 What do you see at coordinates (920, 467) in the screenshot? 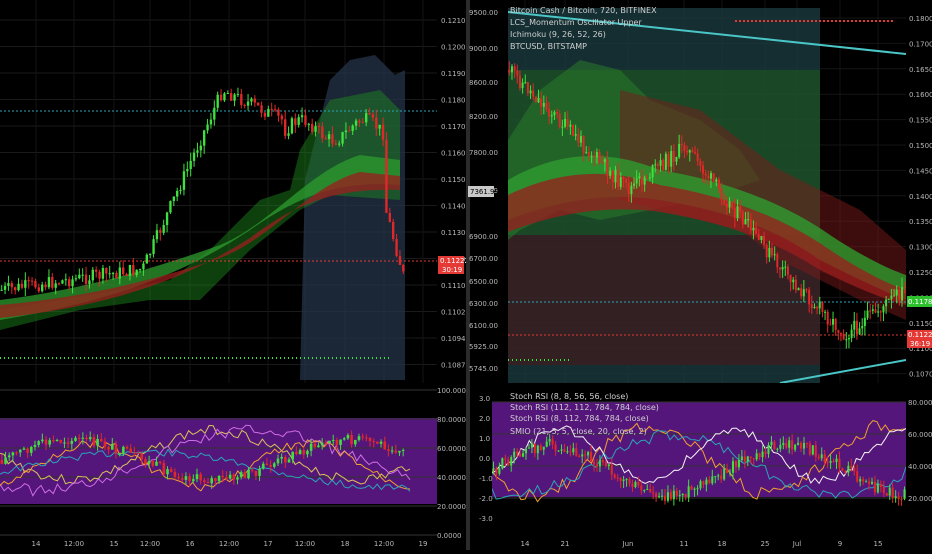
I see `right-osc-right-tick: 40.0000` at bounding box center [920, 467].